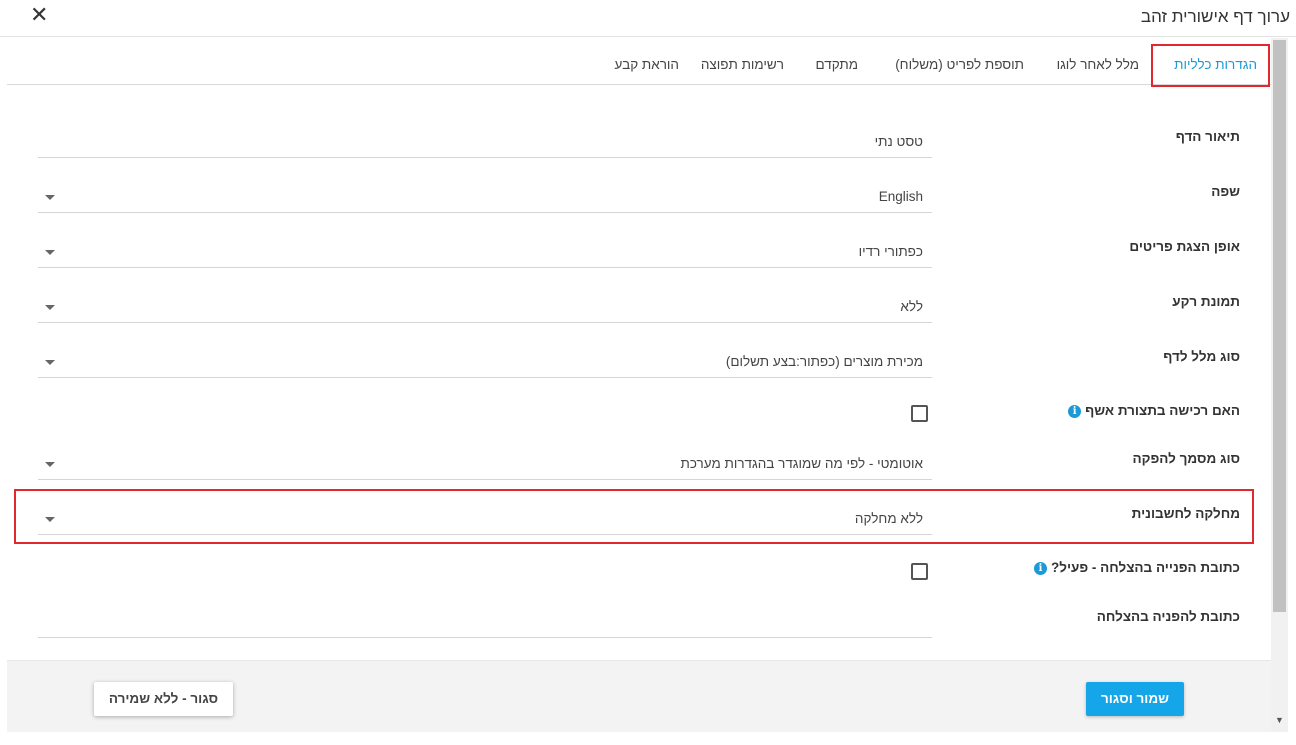  What do you see at coordinates (485, 253) in the screenshot?
I see `items-display-select: כפתורי רדיו` at bounding box center [485, 253].